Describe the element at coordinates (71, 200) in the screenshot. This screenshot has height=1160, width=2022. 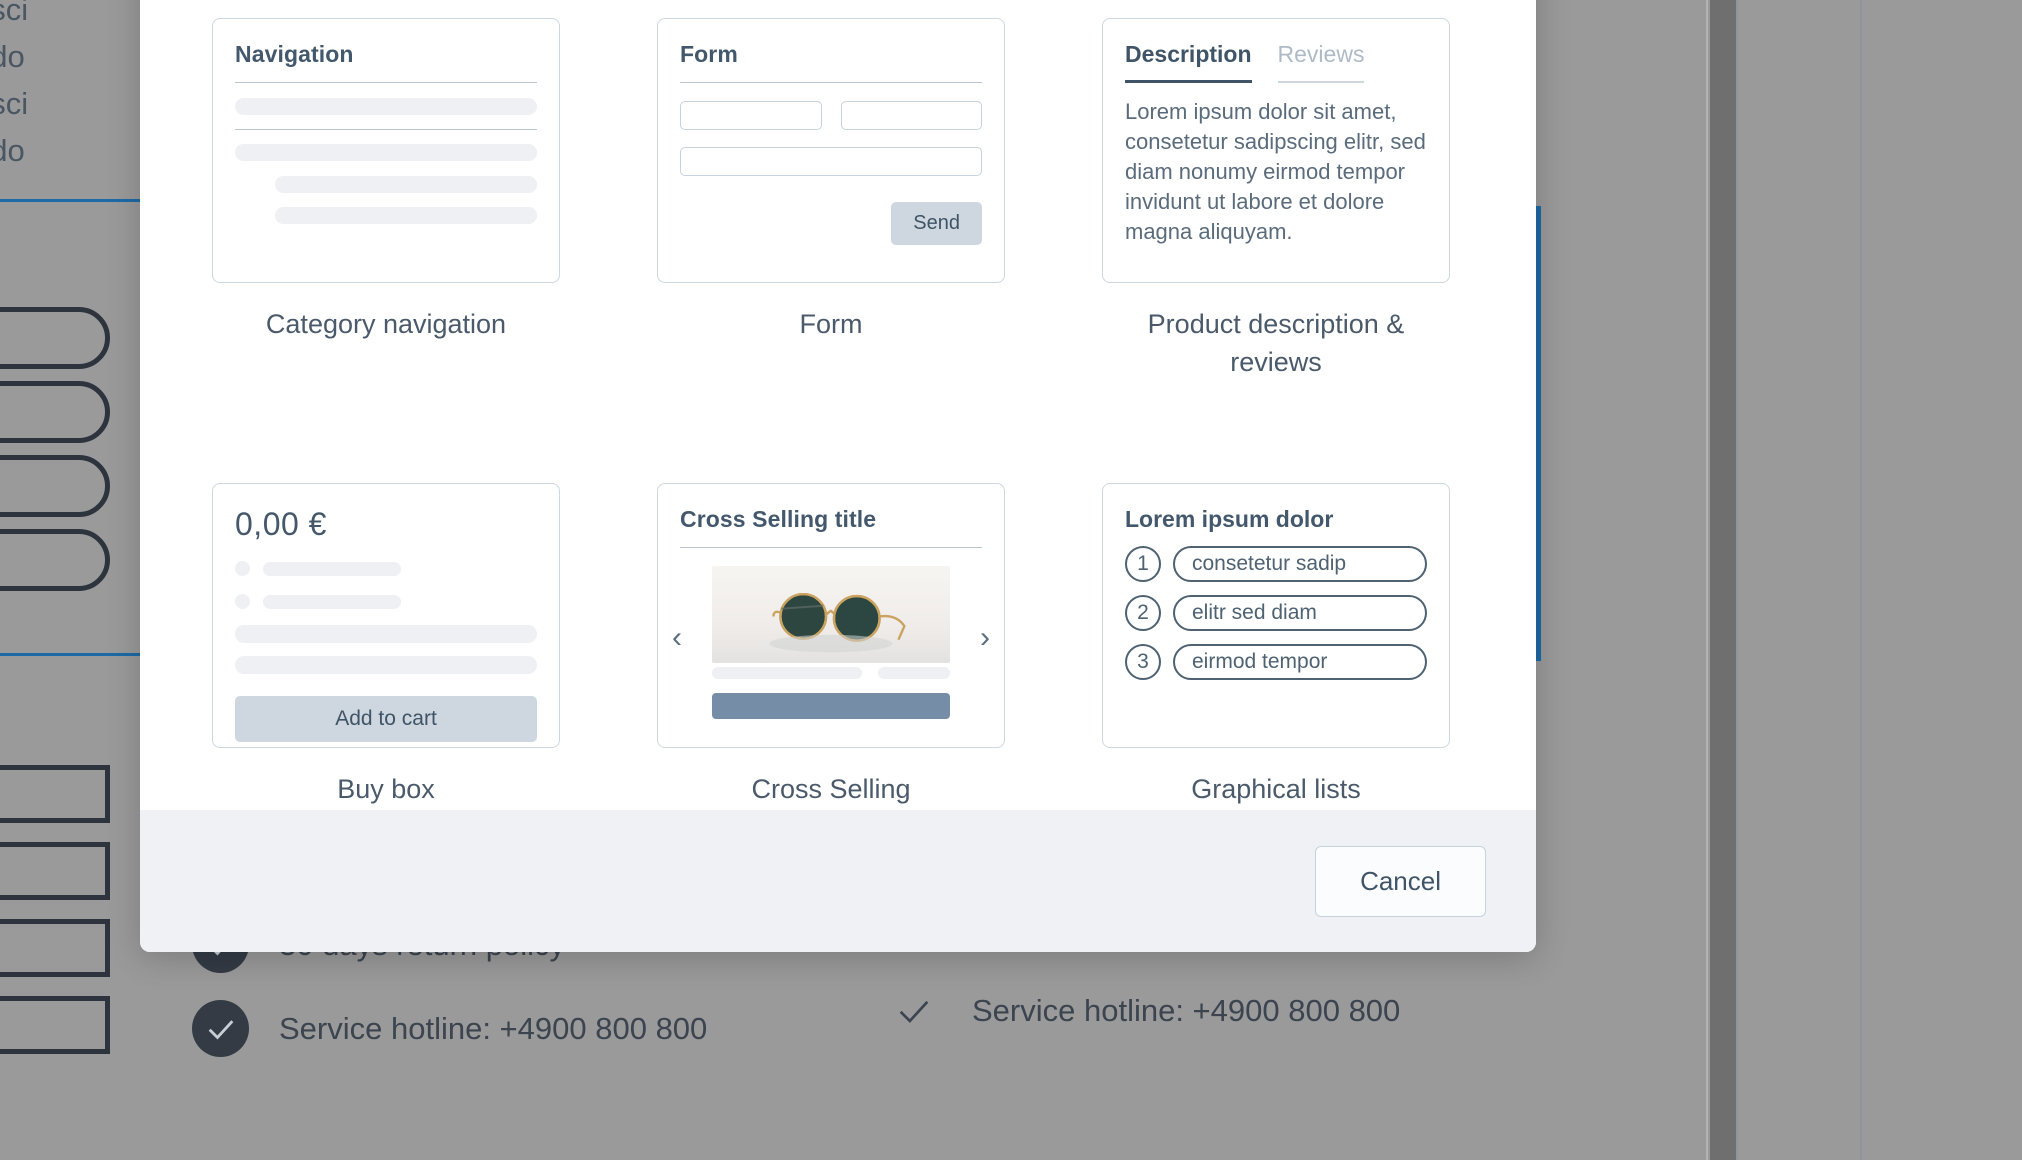
I see `background-accent-rule-top` at that location.